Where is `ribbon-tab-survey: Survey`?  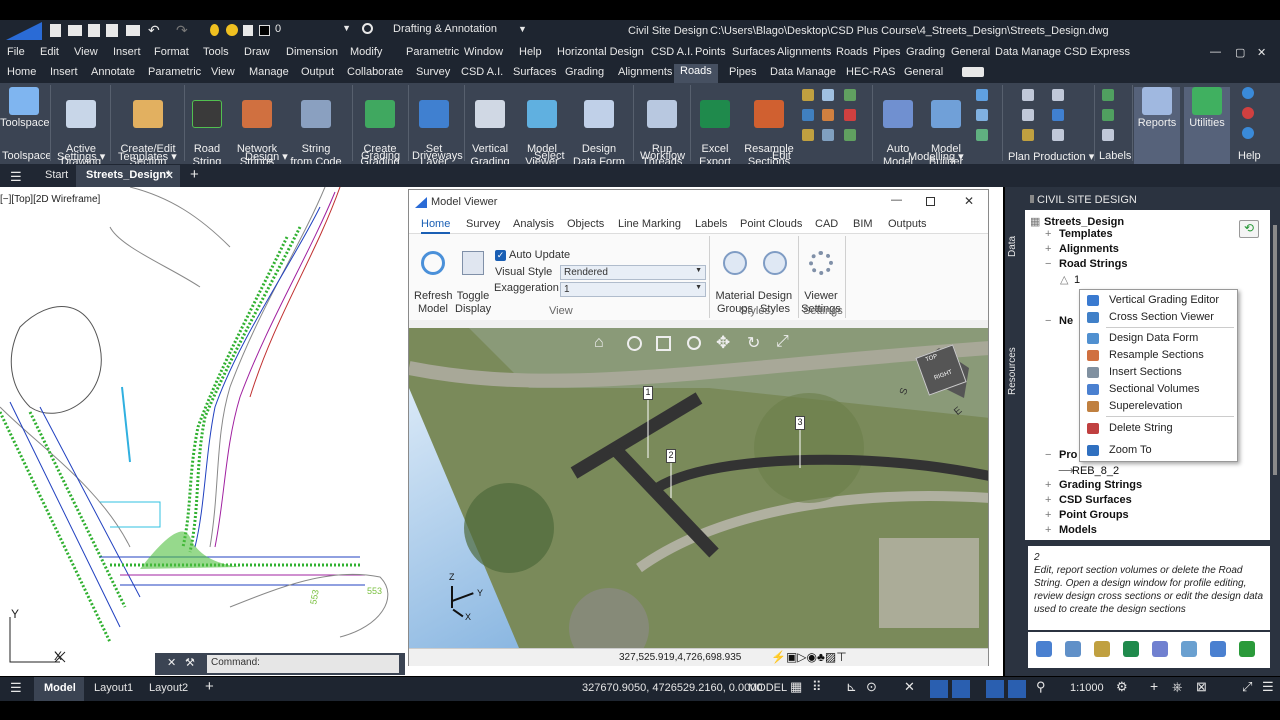 ribbon-tab-survey: Survey is located at coordinates (433, 72).